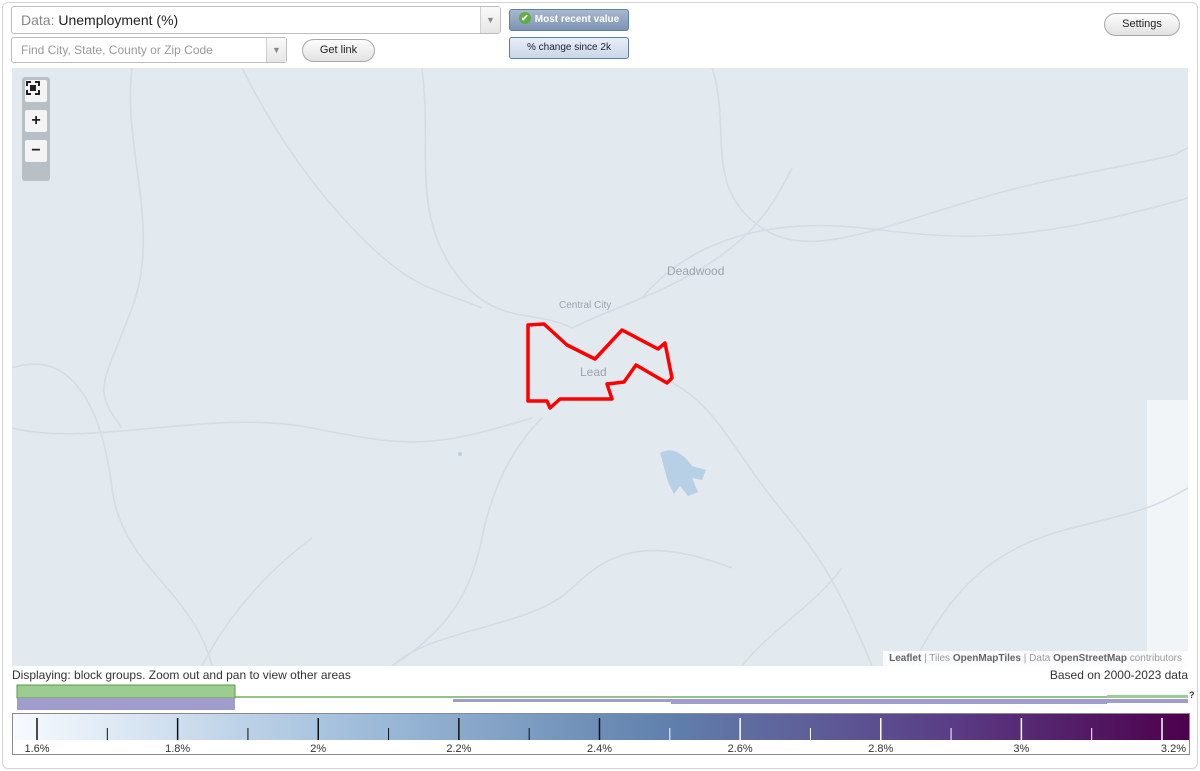  I want to click on place-label-lead: Lead, so click(593, 372).